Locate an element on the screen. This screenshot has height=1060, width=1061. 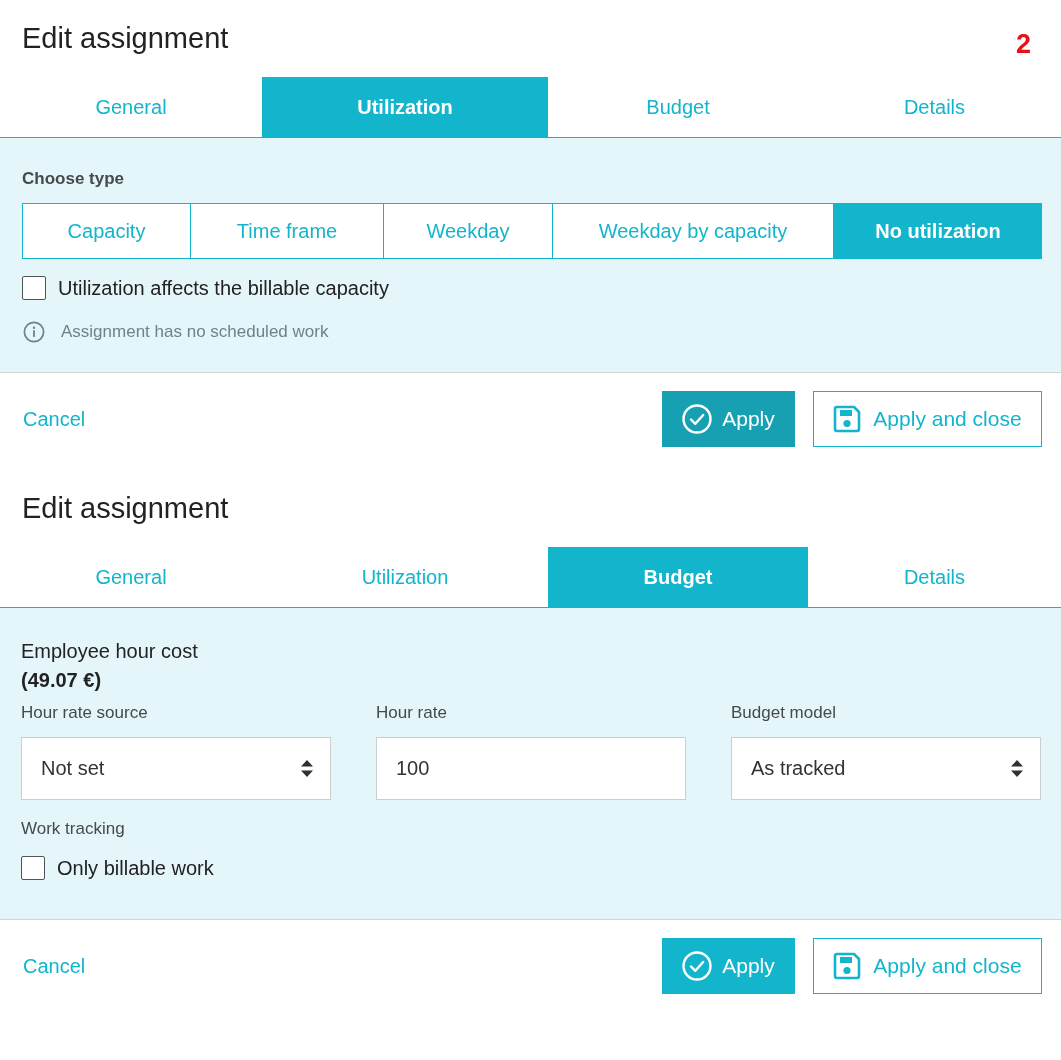
cost-value: (49.07 €) is located at coordinates (62, 680).